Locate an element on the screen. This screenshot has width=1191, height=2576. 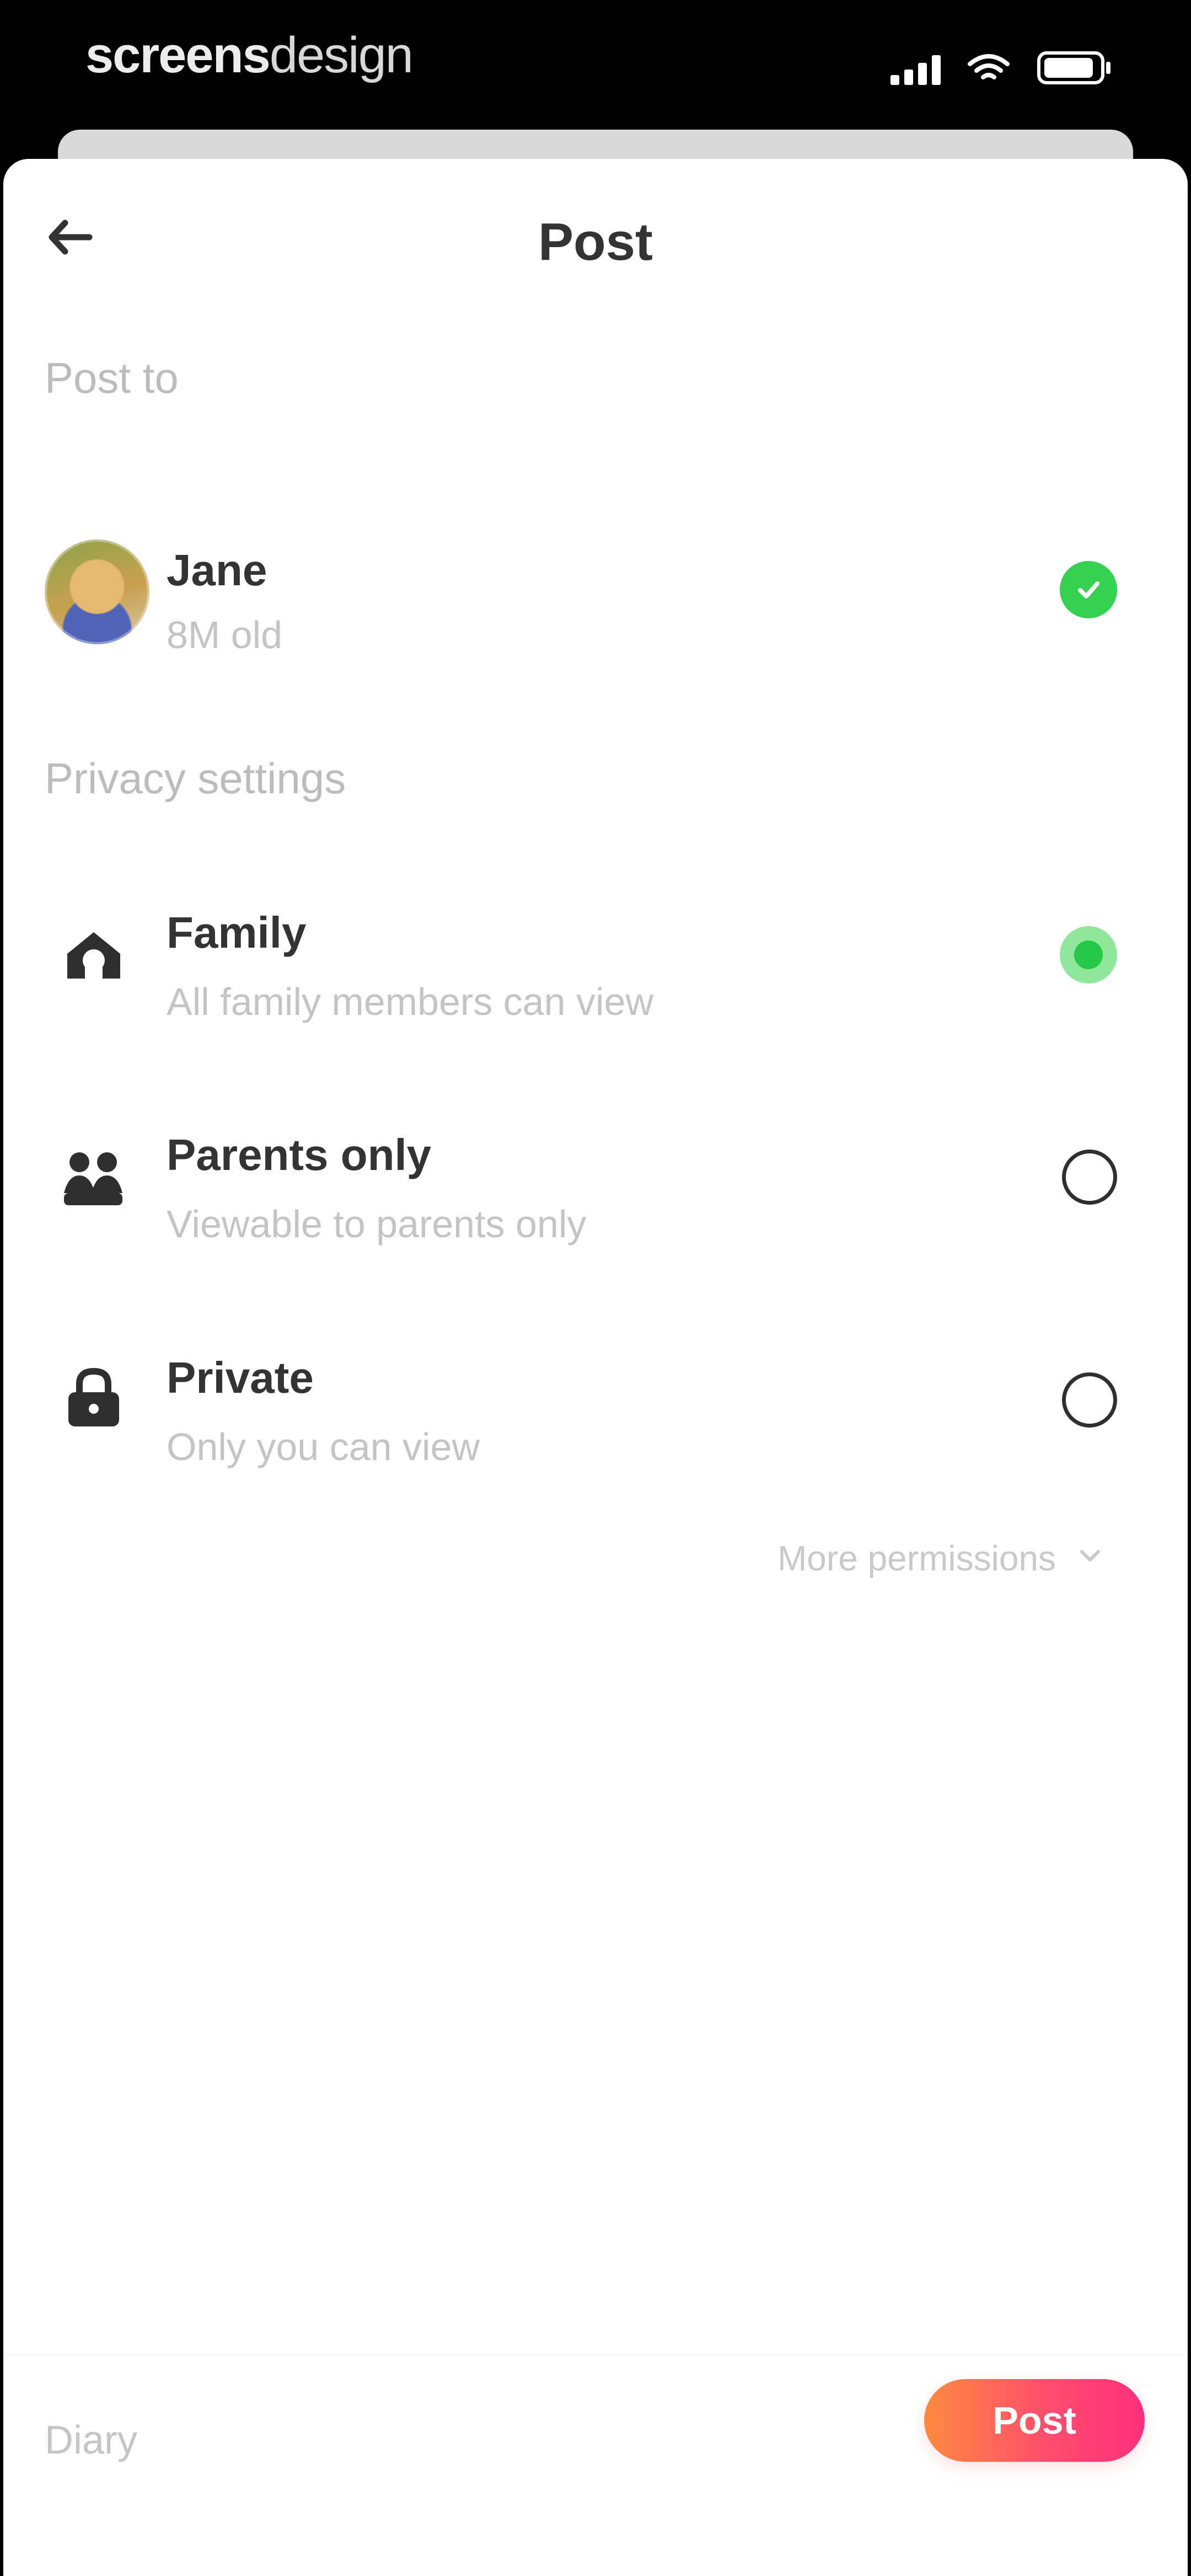
brand-light-text: design is located at coordinates (341, 55).